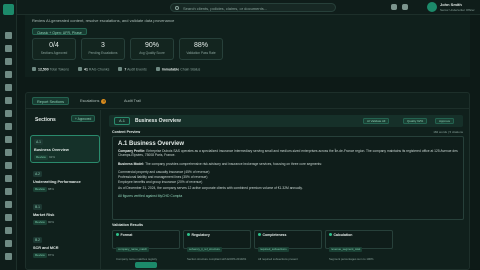  Describe the element at coordinates (65, 149) in the screenshot. I see `section-item-a1: A.1 Business Overview Review 92%` at that location.